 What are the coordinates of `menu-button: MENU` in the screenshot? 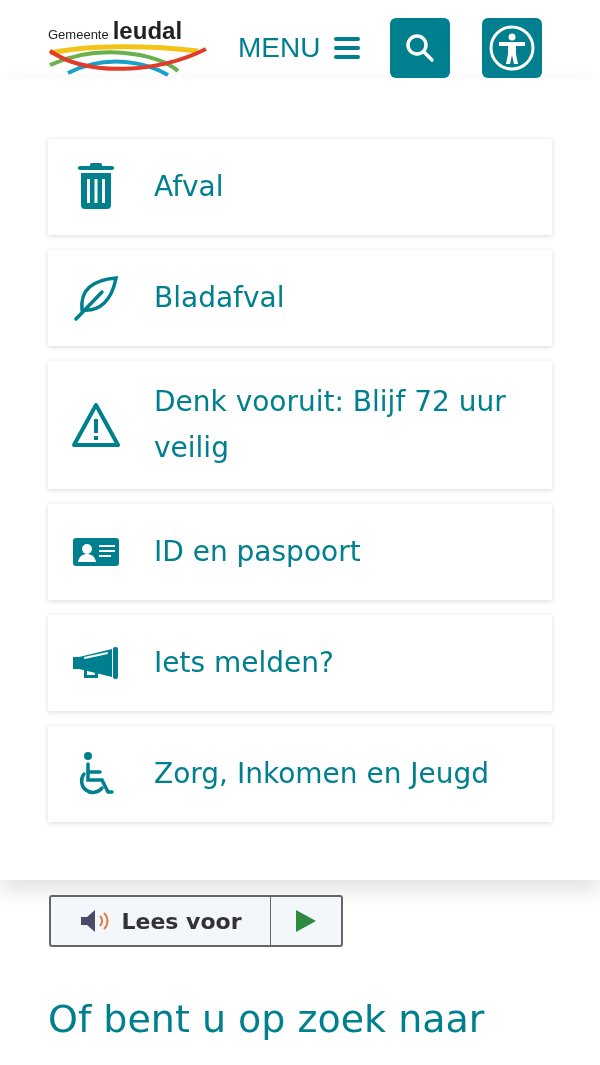 It's located at (299, 47).